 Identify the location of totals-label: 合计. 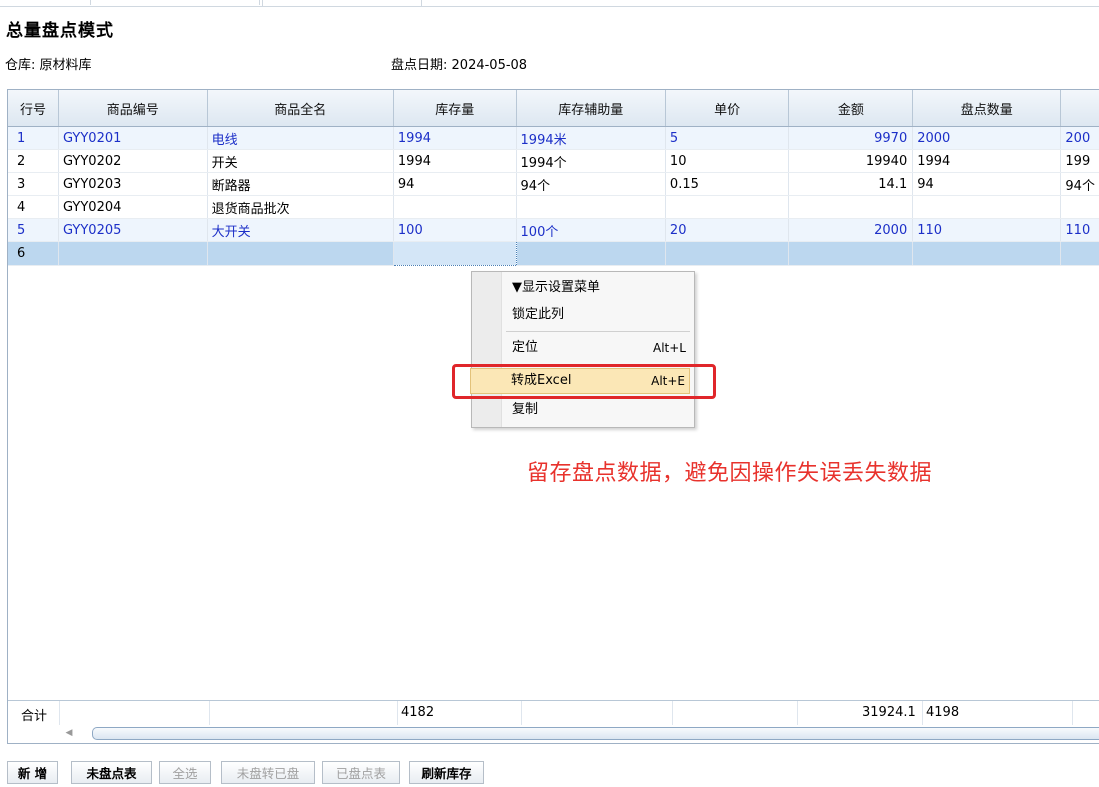
(34, 716).